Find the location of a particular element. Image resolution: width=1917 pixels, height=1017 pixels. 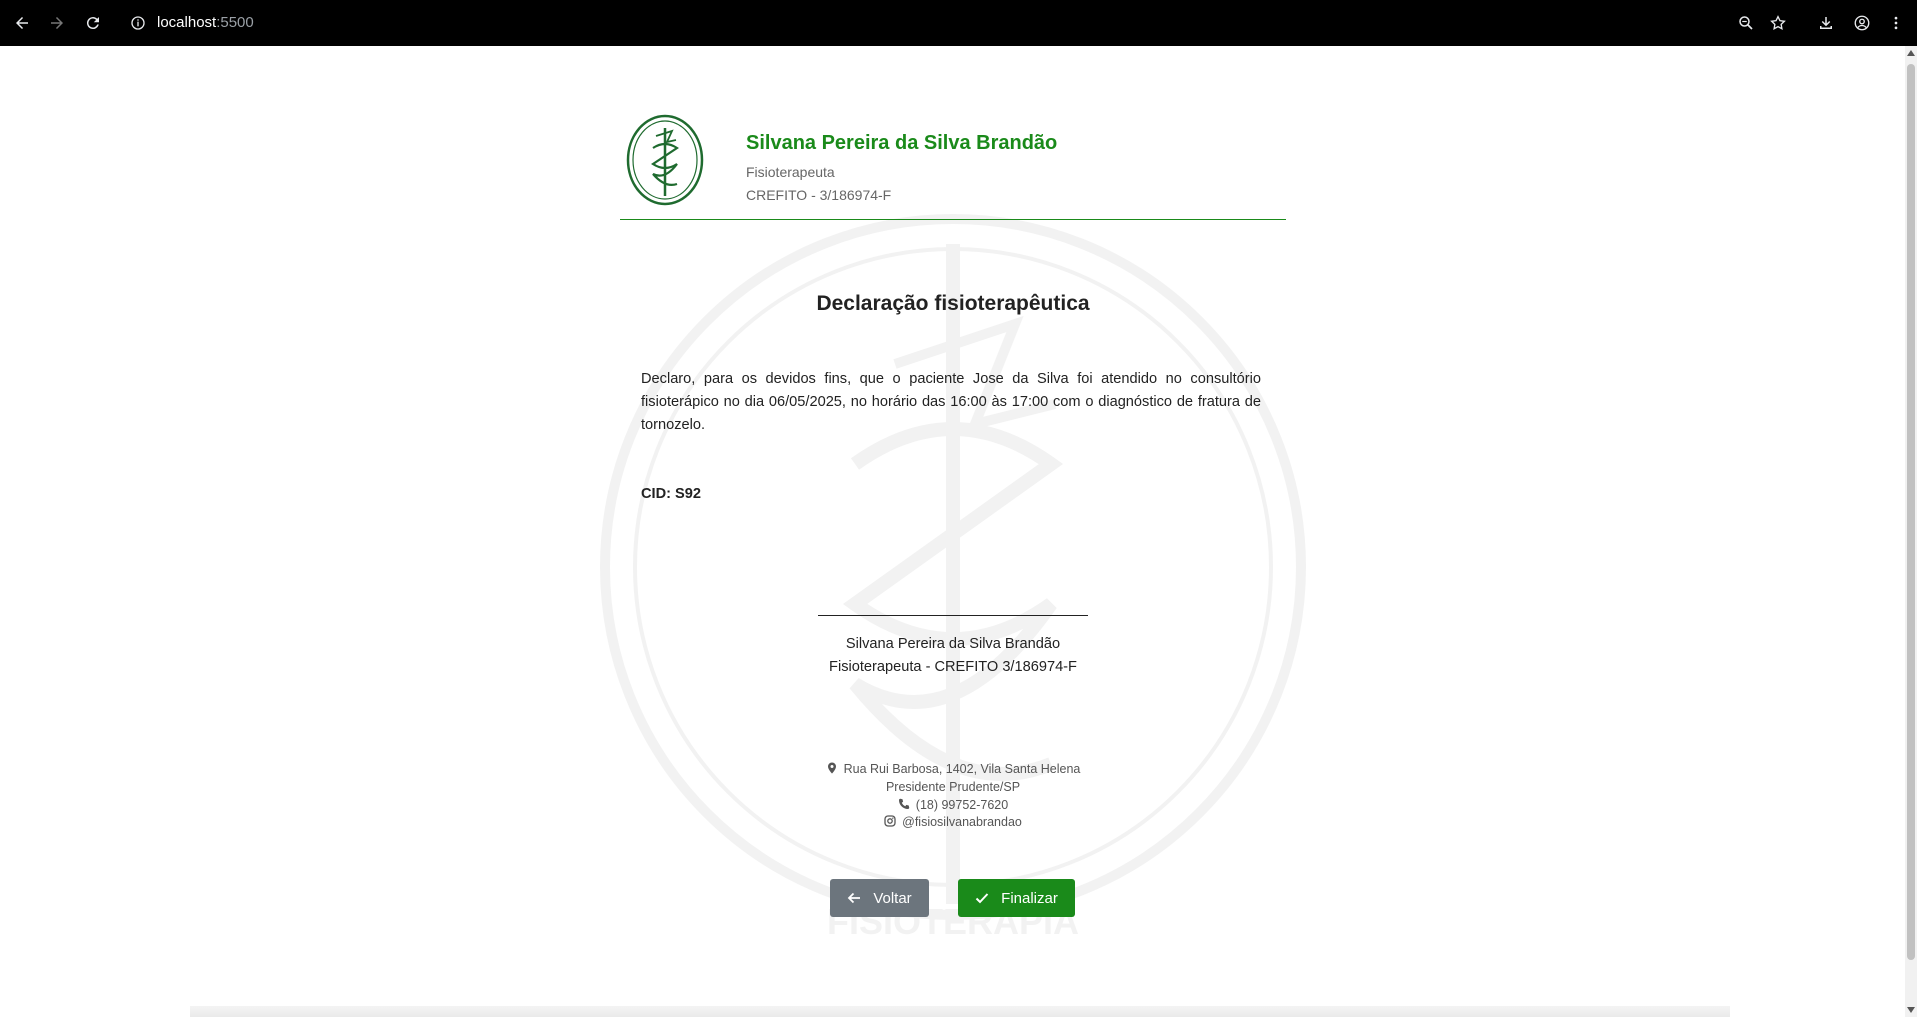

address-line-2: Presidente Prudente/SP is located at coordinates (953, 787).